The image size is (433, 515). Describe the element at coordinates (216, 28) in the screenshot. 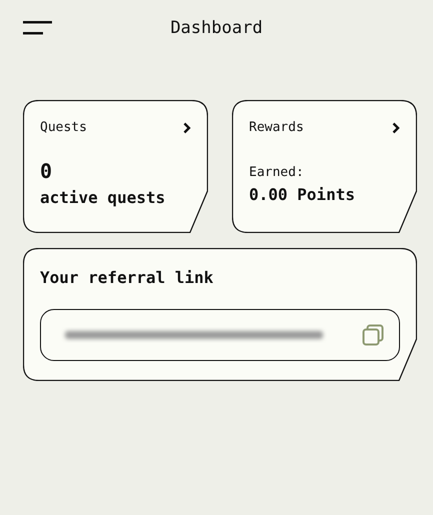

I see `page-title: Dashboard` at that location.